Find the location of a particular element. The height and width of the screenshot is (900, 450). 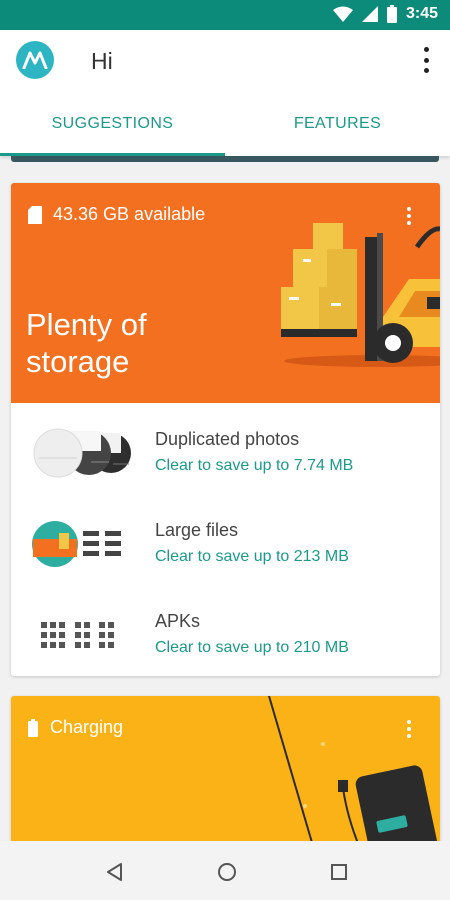

apks-title: APKs is located at coordinates (178, 621).